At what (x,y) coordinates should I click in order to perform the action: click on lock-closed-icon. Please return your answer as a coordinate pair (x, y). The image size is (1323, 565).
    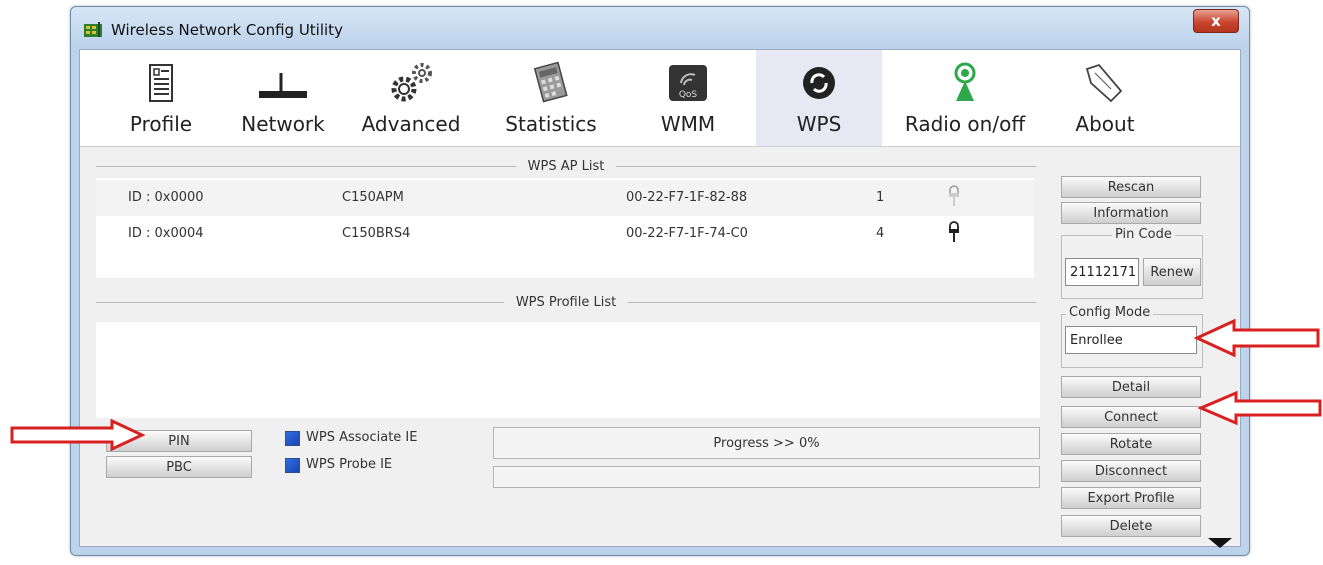
    Looking at the image, I should click on (954, 231).